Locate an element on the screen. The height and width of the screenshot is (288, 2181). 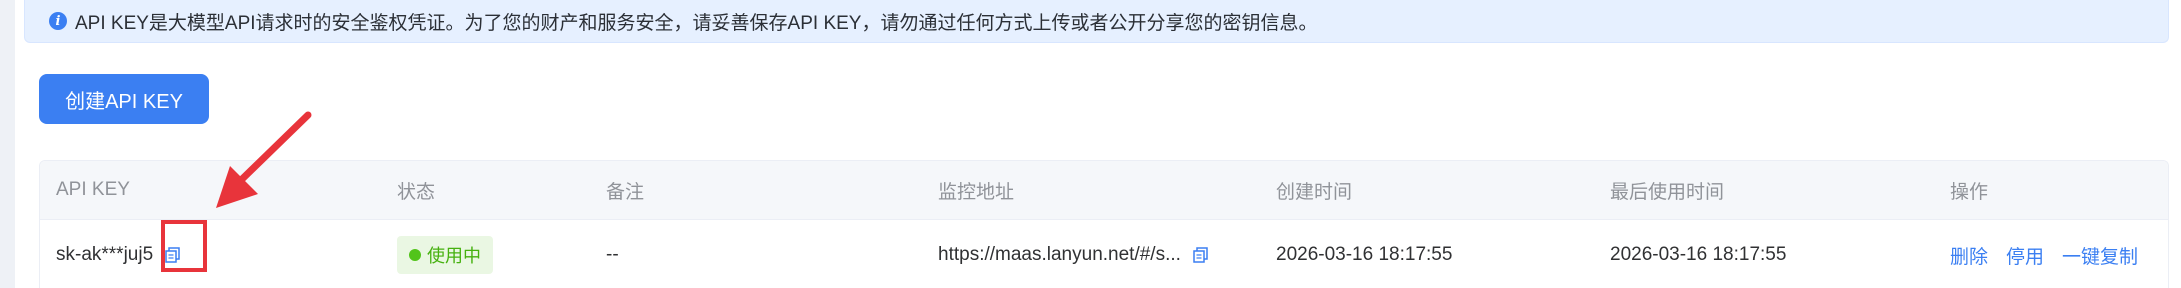
disable-link: 停用 is located at coordinates (2025, 255).